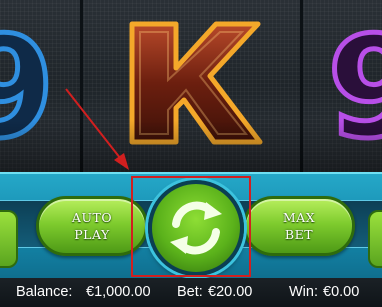 This screenshot has height=307, width=382. I want to click on win-value: €0.00, so click(341, 292).